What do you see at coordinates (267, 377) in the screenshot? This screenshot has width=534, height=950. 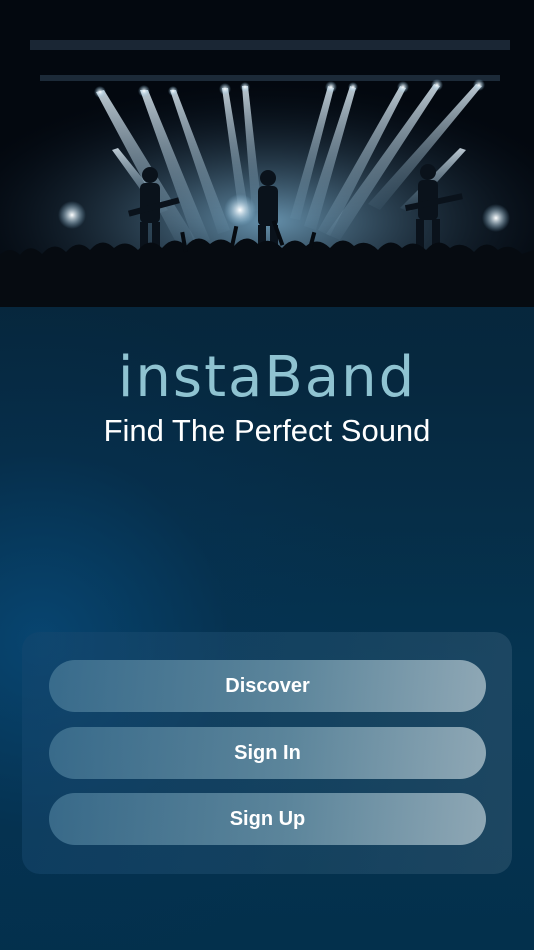 I see `app-logo: instaBand` at bounding box center [267, 377].